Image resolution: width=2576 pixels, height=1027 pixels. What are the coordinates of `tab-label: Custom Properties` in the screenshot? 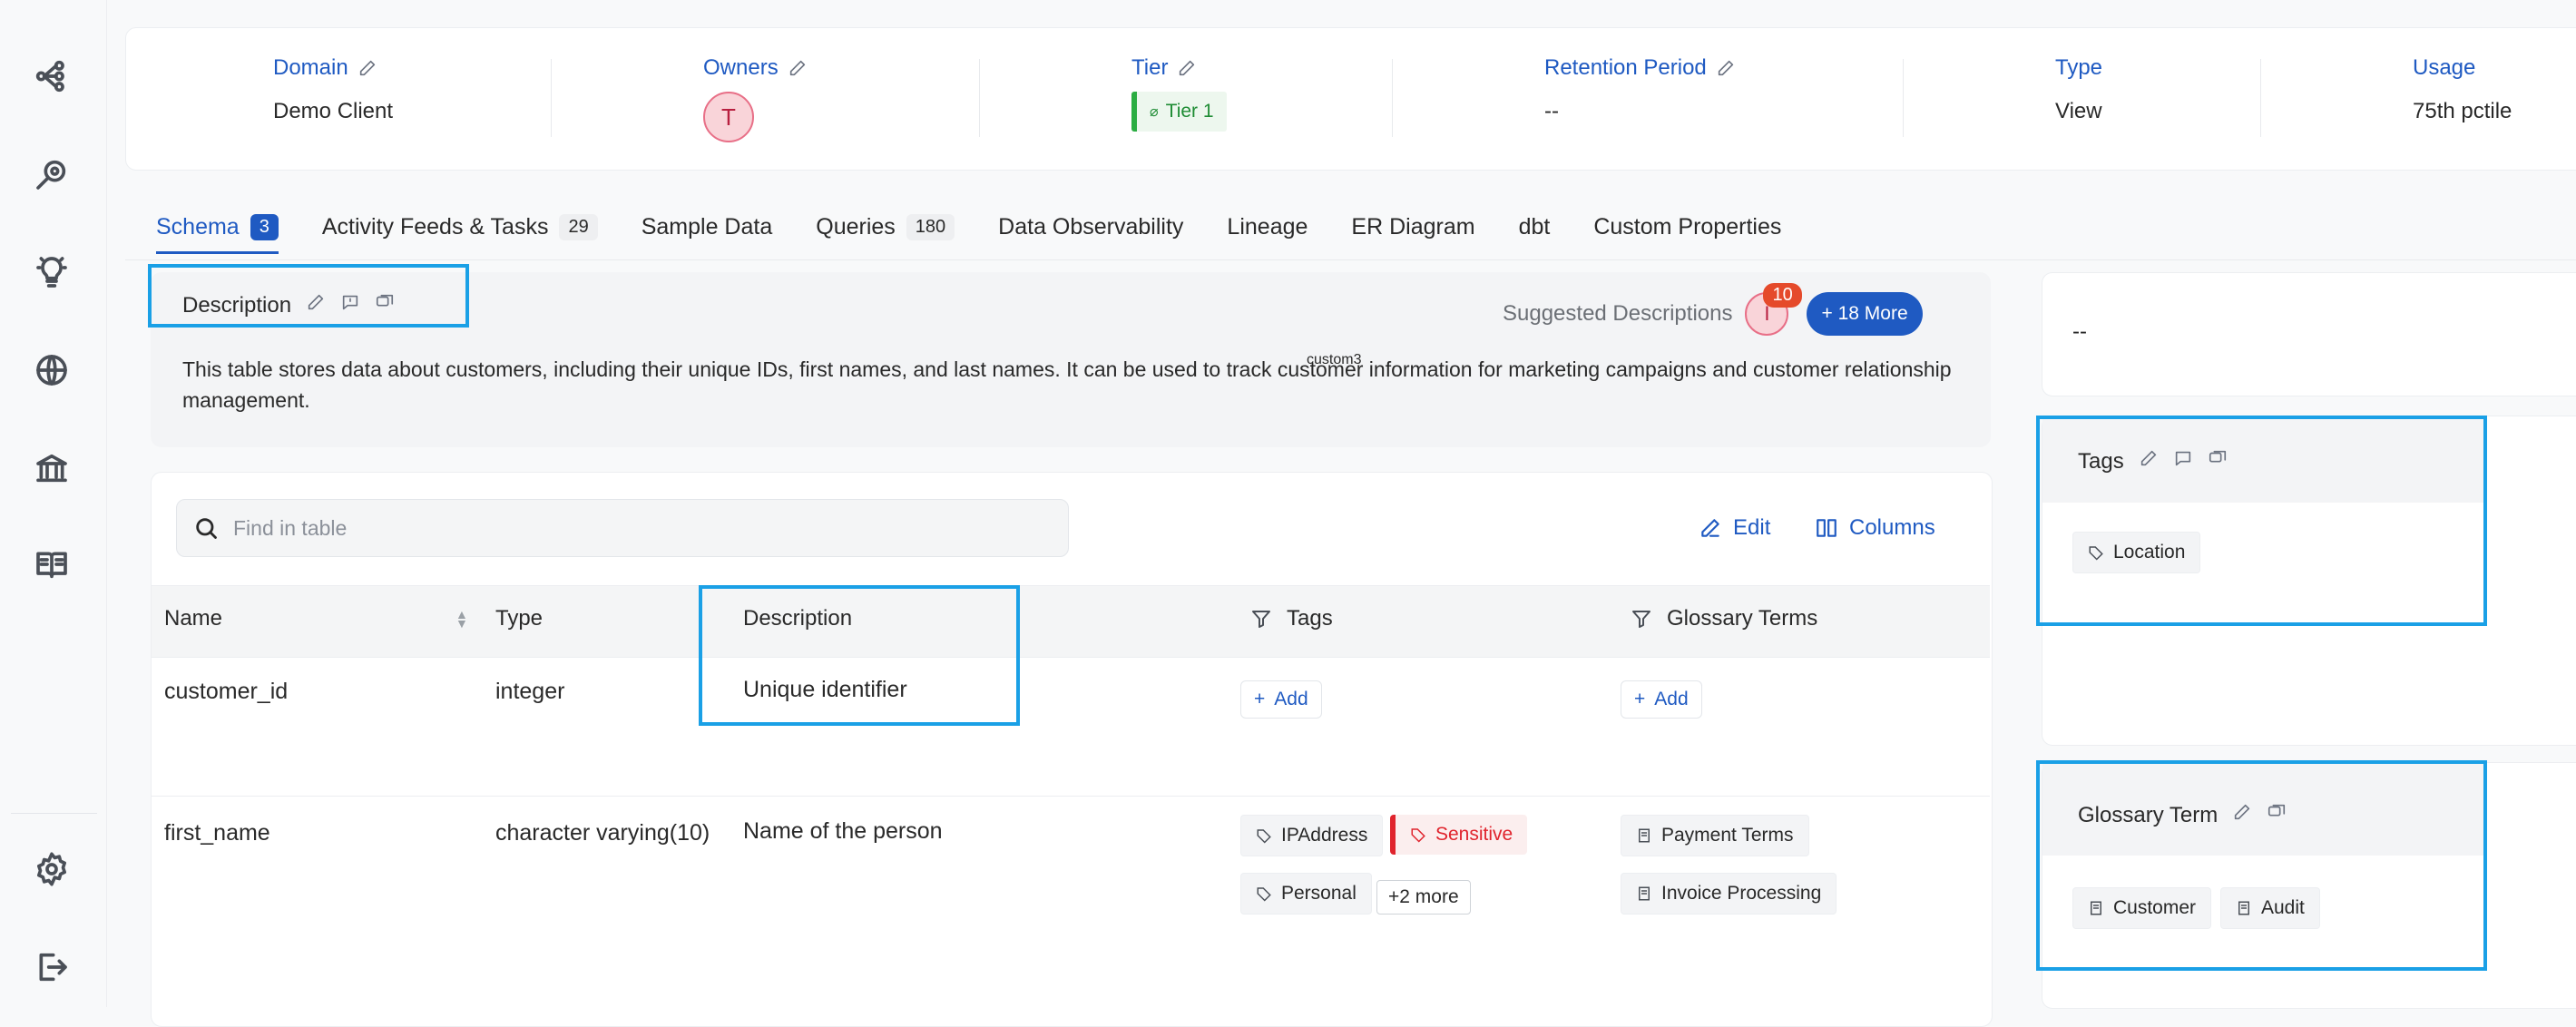 It's located at (1687, 226).